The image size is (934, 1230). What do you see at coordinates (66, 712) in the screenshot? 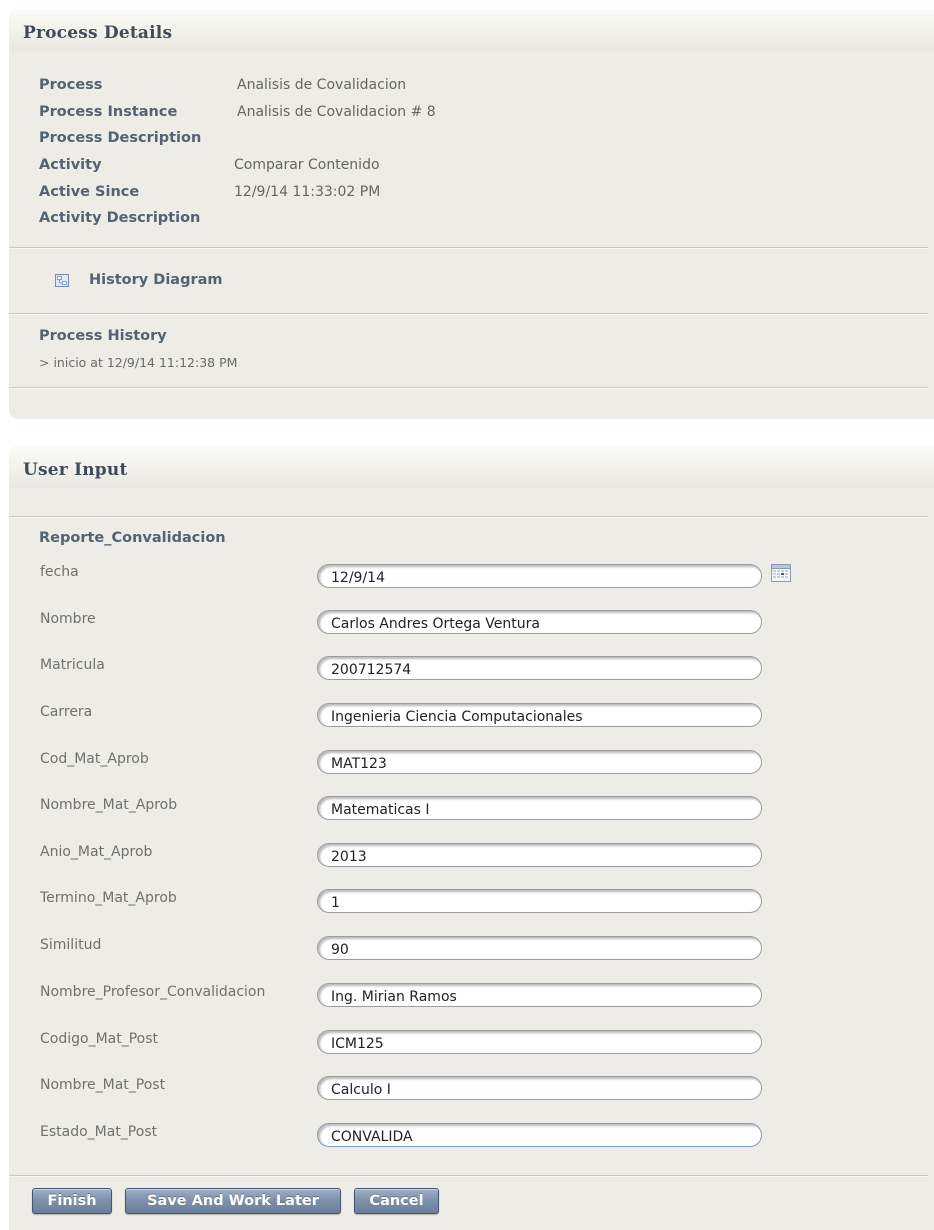
I see `carrera-label: Carrera` at bounding box center [66, 712].